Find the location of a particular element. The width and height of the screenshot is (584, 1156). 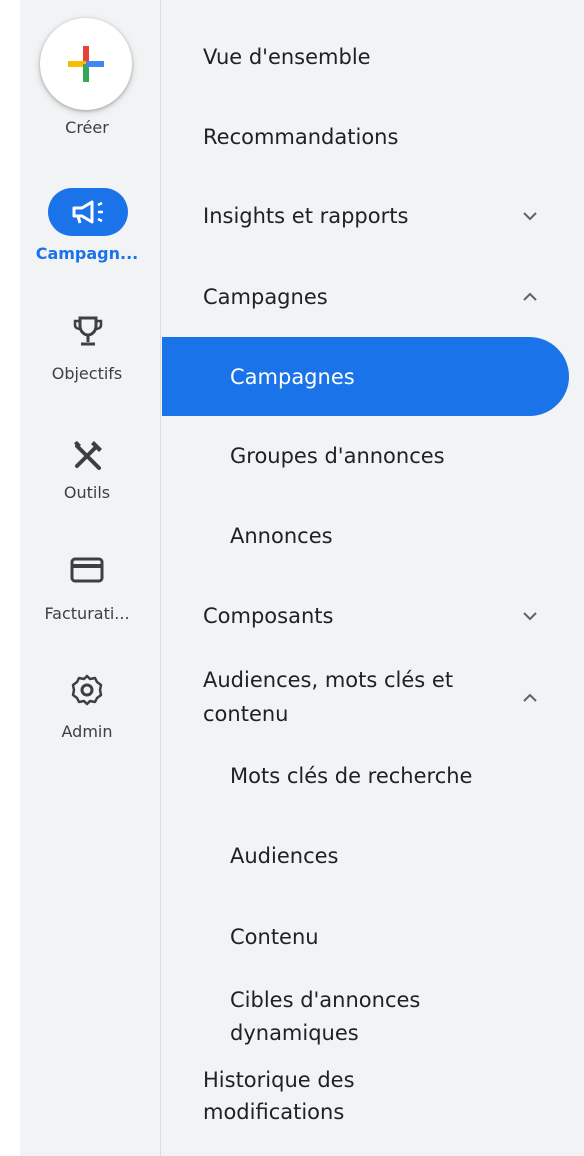

nav-item-assets: Composants is located at coordinates (268, 616).